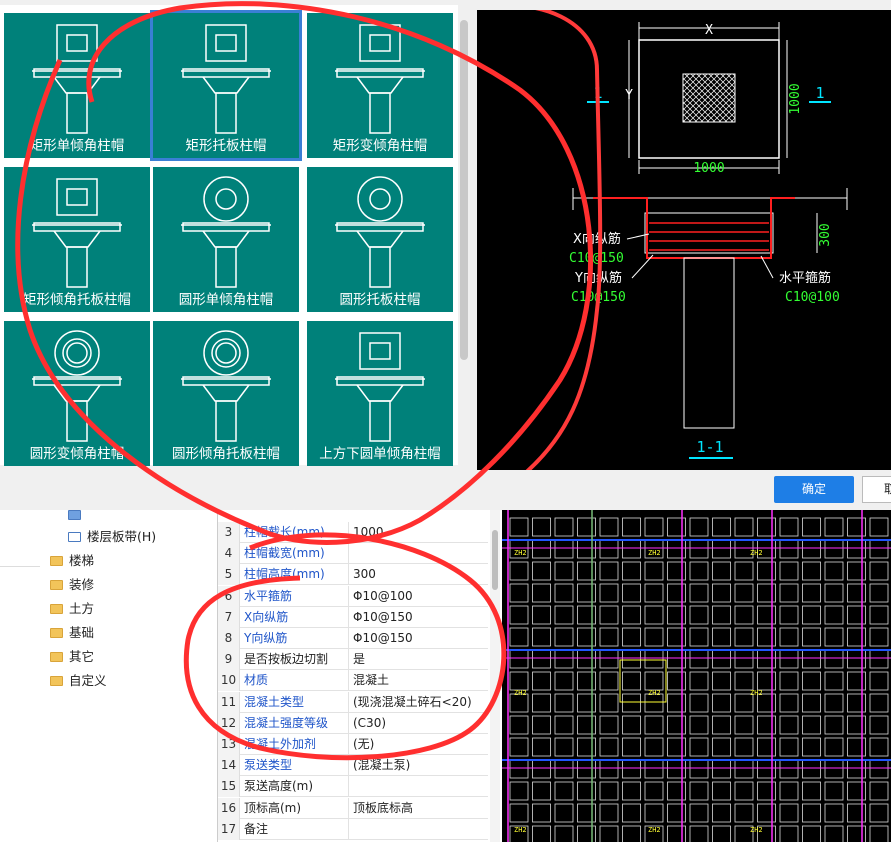 Image resolution: width=891 pixels, height=845 pixels. What do you see at coordinates (229, 787) in the screenshot?
I see `row-number: 15` at bounding box center [229, 787].